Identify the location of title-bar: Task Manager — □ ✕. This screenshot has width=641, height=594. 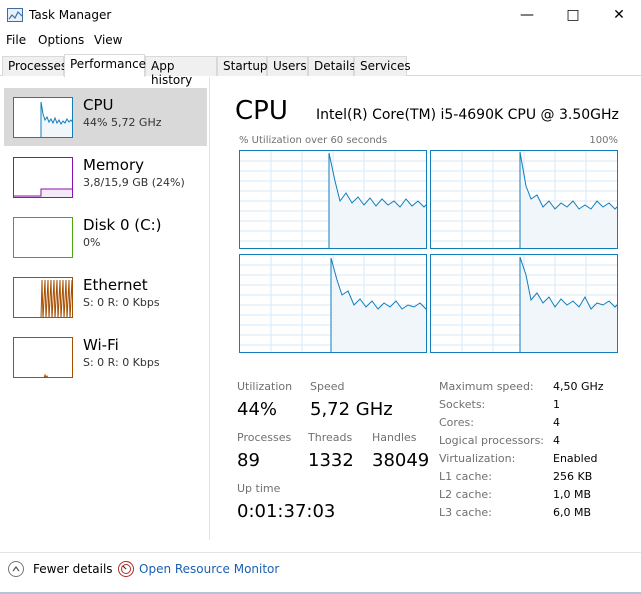
(320, 15).